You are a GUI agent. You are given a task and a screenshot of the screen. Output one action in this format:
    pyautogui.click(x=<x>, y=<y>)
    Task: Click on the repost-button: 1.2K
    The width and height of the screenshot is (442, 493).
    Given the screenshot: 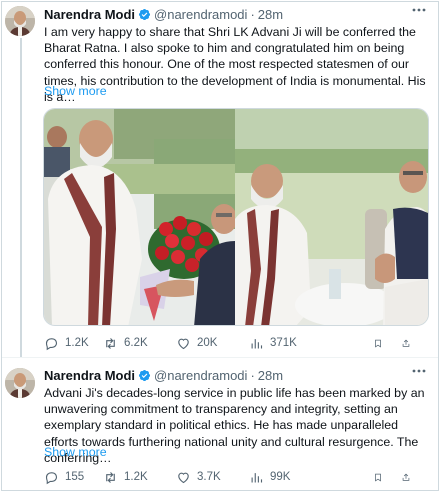 What is the action you would take?
    pyautogui.click(x=139, y=477)
    